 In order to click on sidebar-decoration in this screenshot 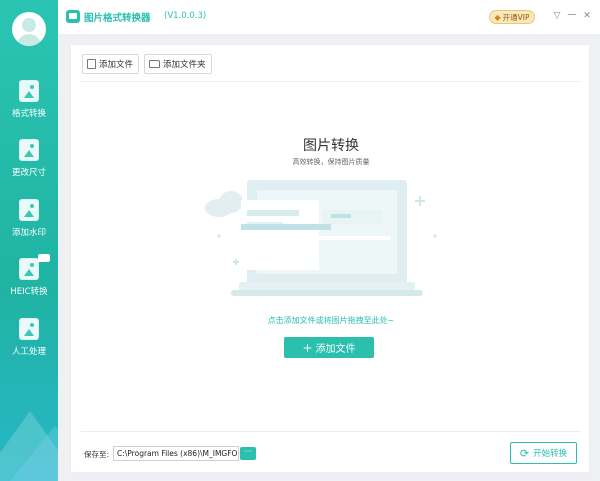, I will do `click(34, 453)`.